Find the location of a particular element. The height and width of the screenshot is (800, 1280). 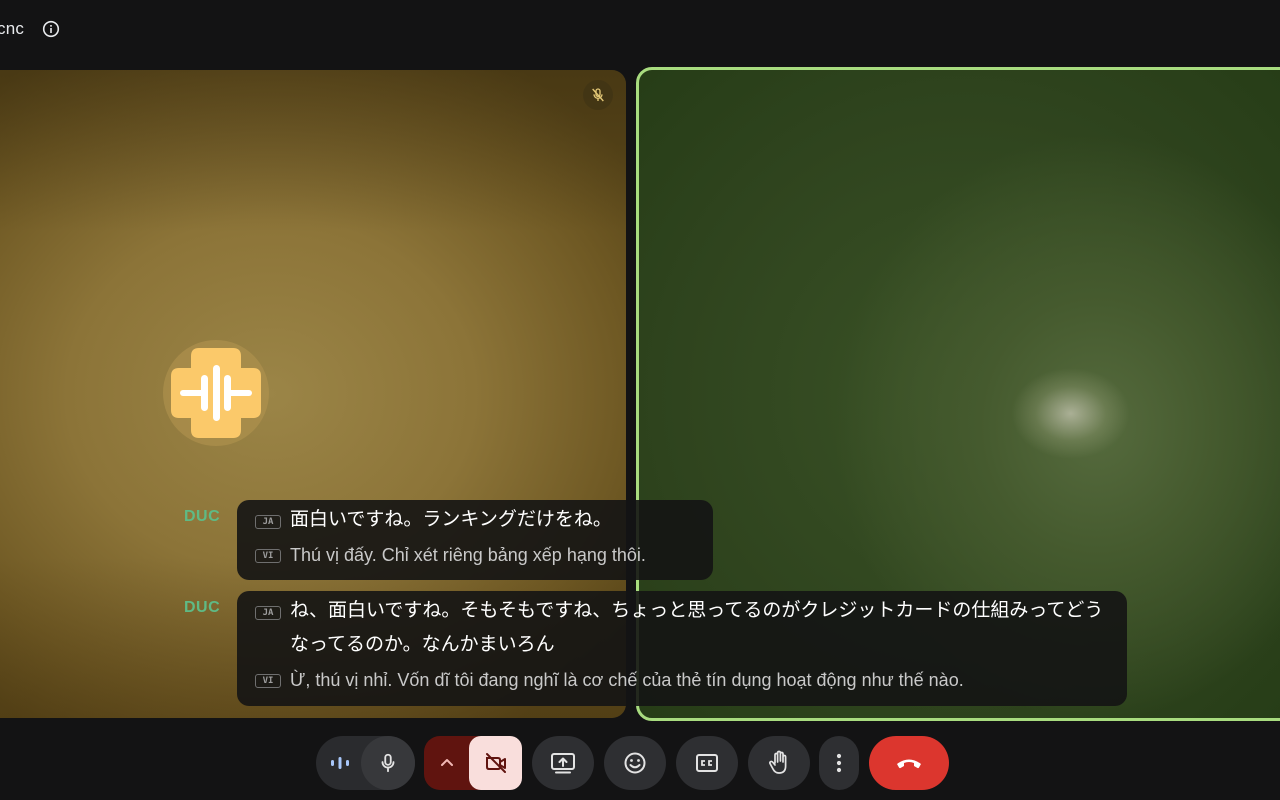

captions-icon is located at coordinates (707, 763).